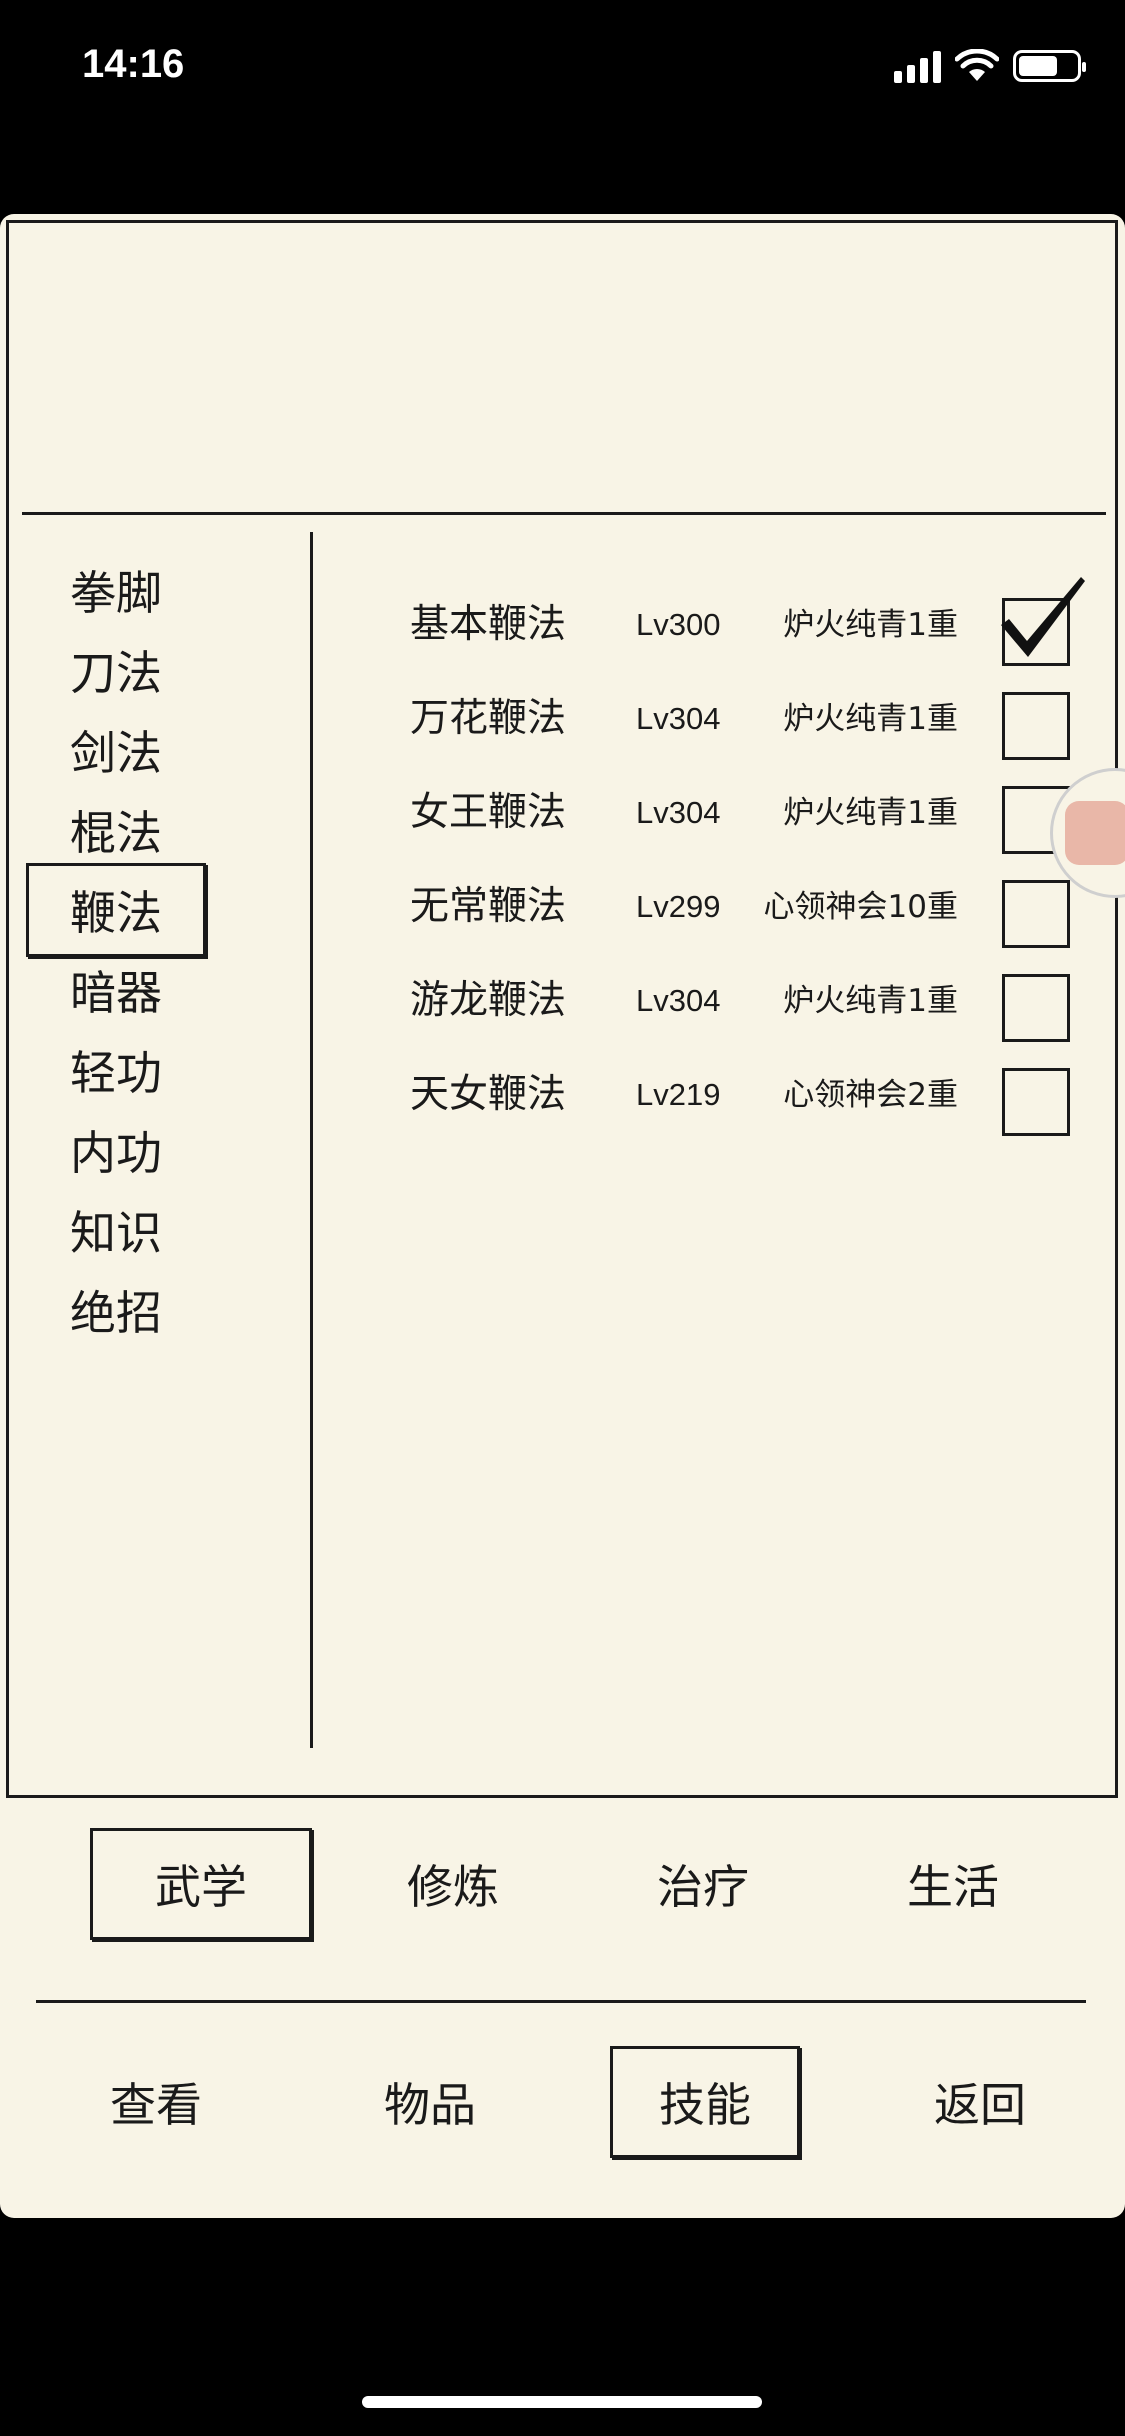  I want to click on top-divider, so click(564, 513).